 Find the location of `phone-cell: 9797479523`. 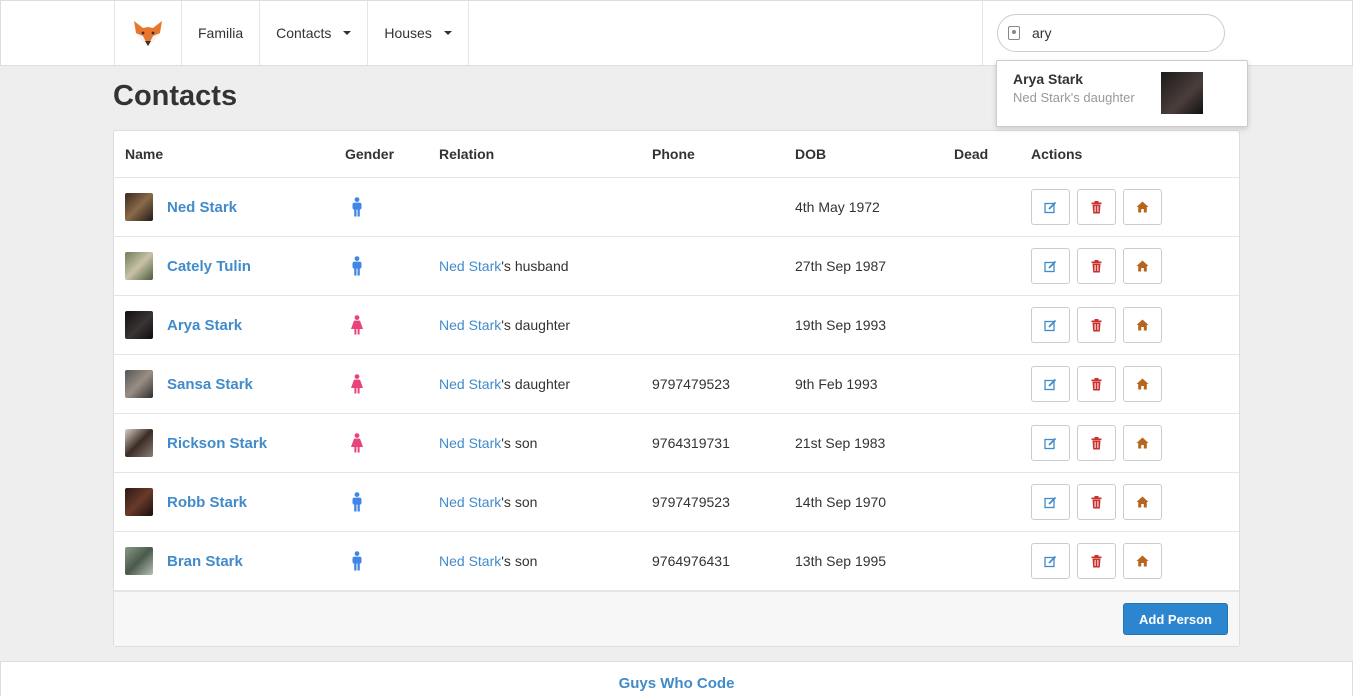

phone-cell: 9797479523 is located at coordinates (691, 384).